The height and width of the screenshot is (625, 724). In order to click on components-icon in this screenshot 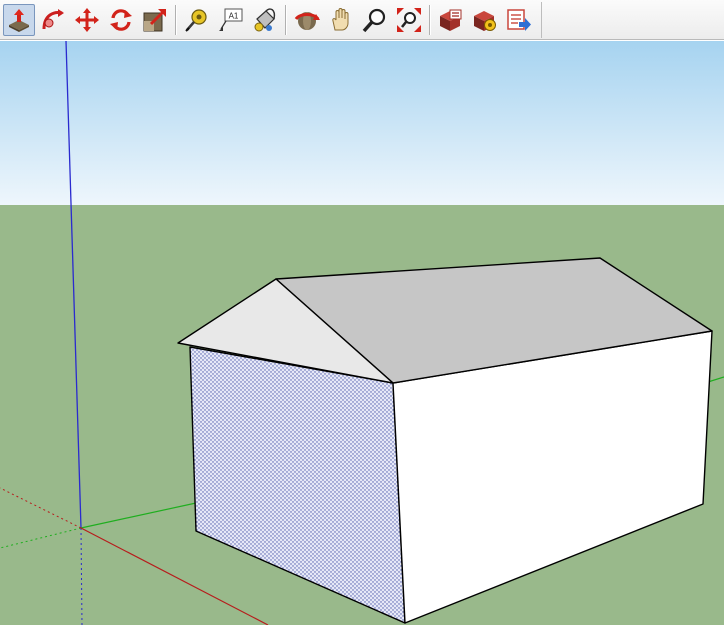, I will do `click(485, 21)`.